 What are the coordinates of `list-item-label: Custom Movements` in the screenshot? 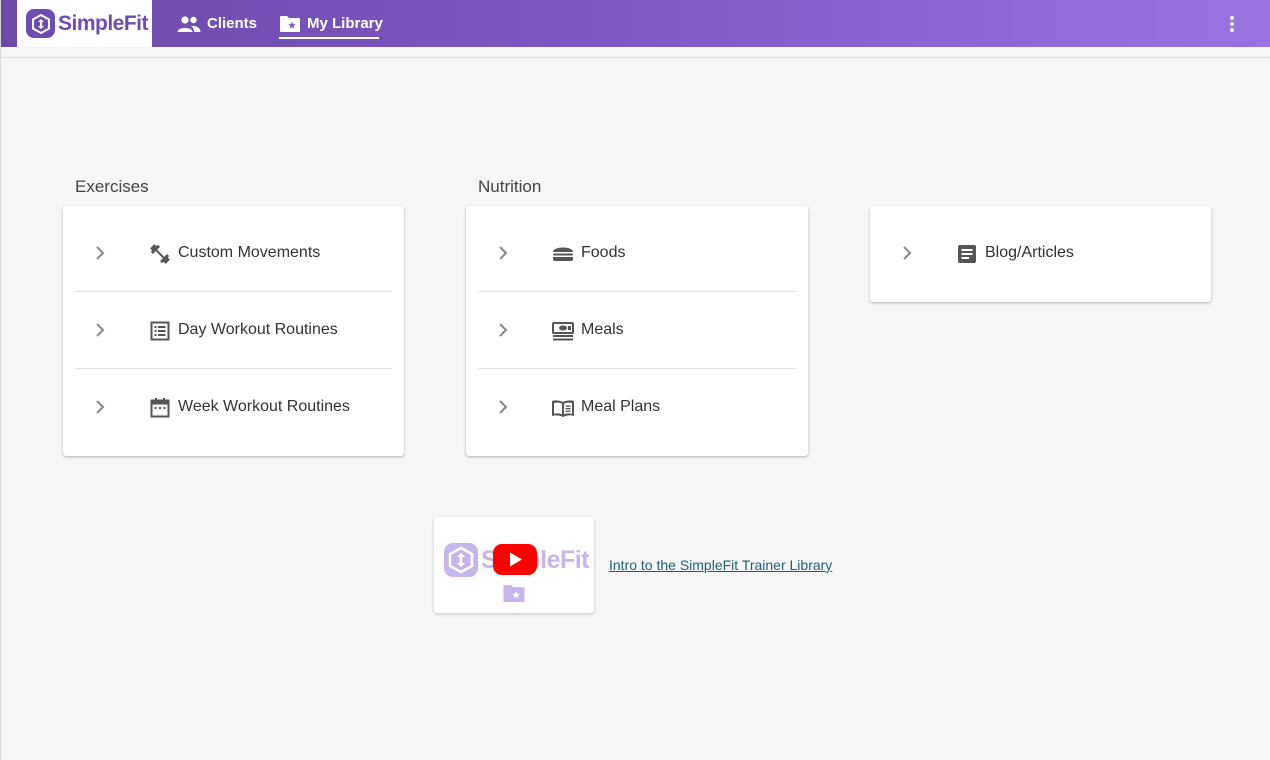 It's located at (249, 252).